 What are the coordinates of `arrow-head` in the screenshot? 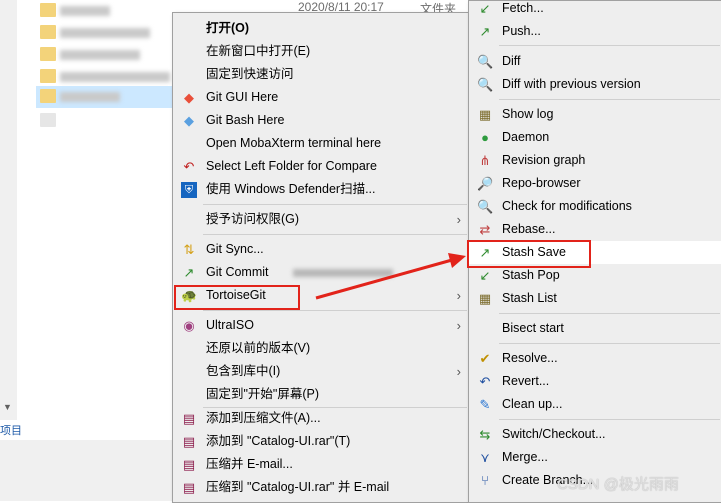 It's located at (457, 260).